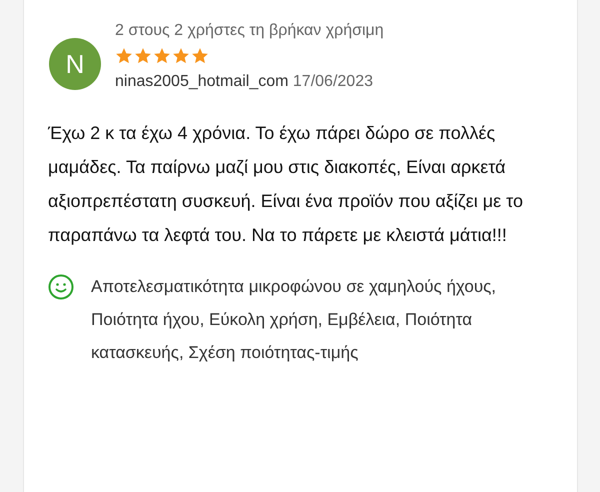 Image resolution: width=600 pixels, height=492 pixels. I want to click on review-date: 17/06/2023, so click(332, 81).